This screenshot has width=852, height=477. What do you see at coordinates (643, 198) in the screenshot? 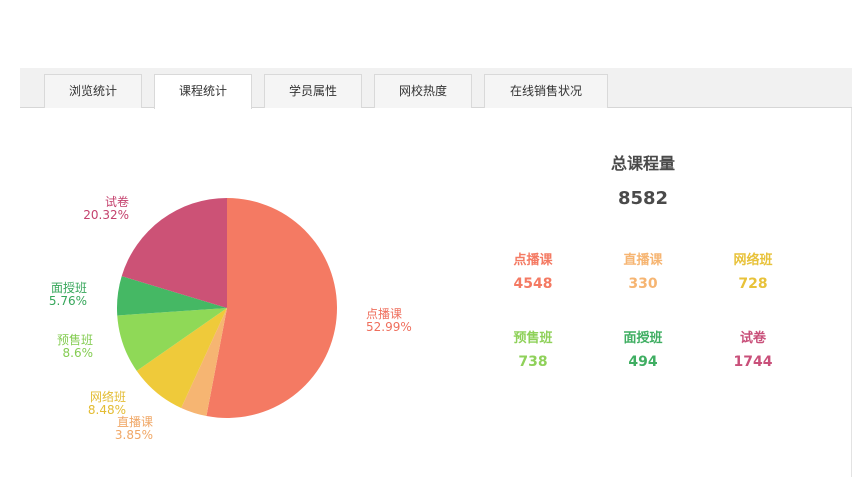
I see `total-courses-value: 8582` at bounding box center [643, 198].